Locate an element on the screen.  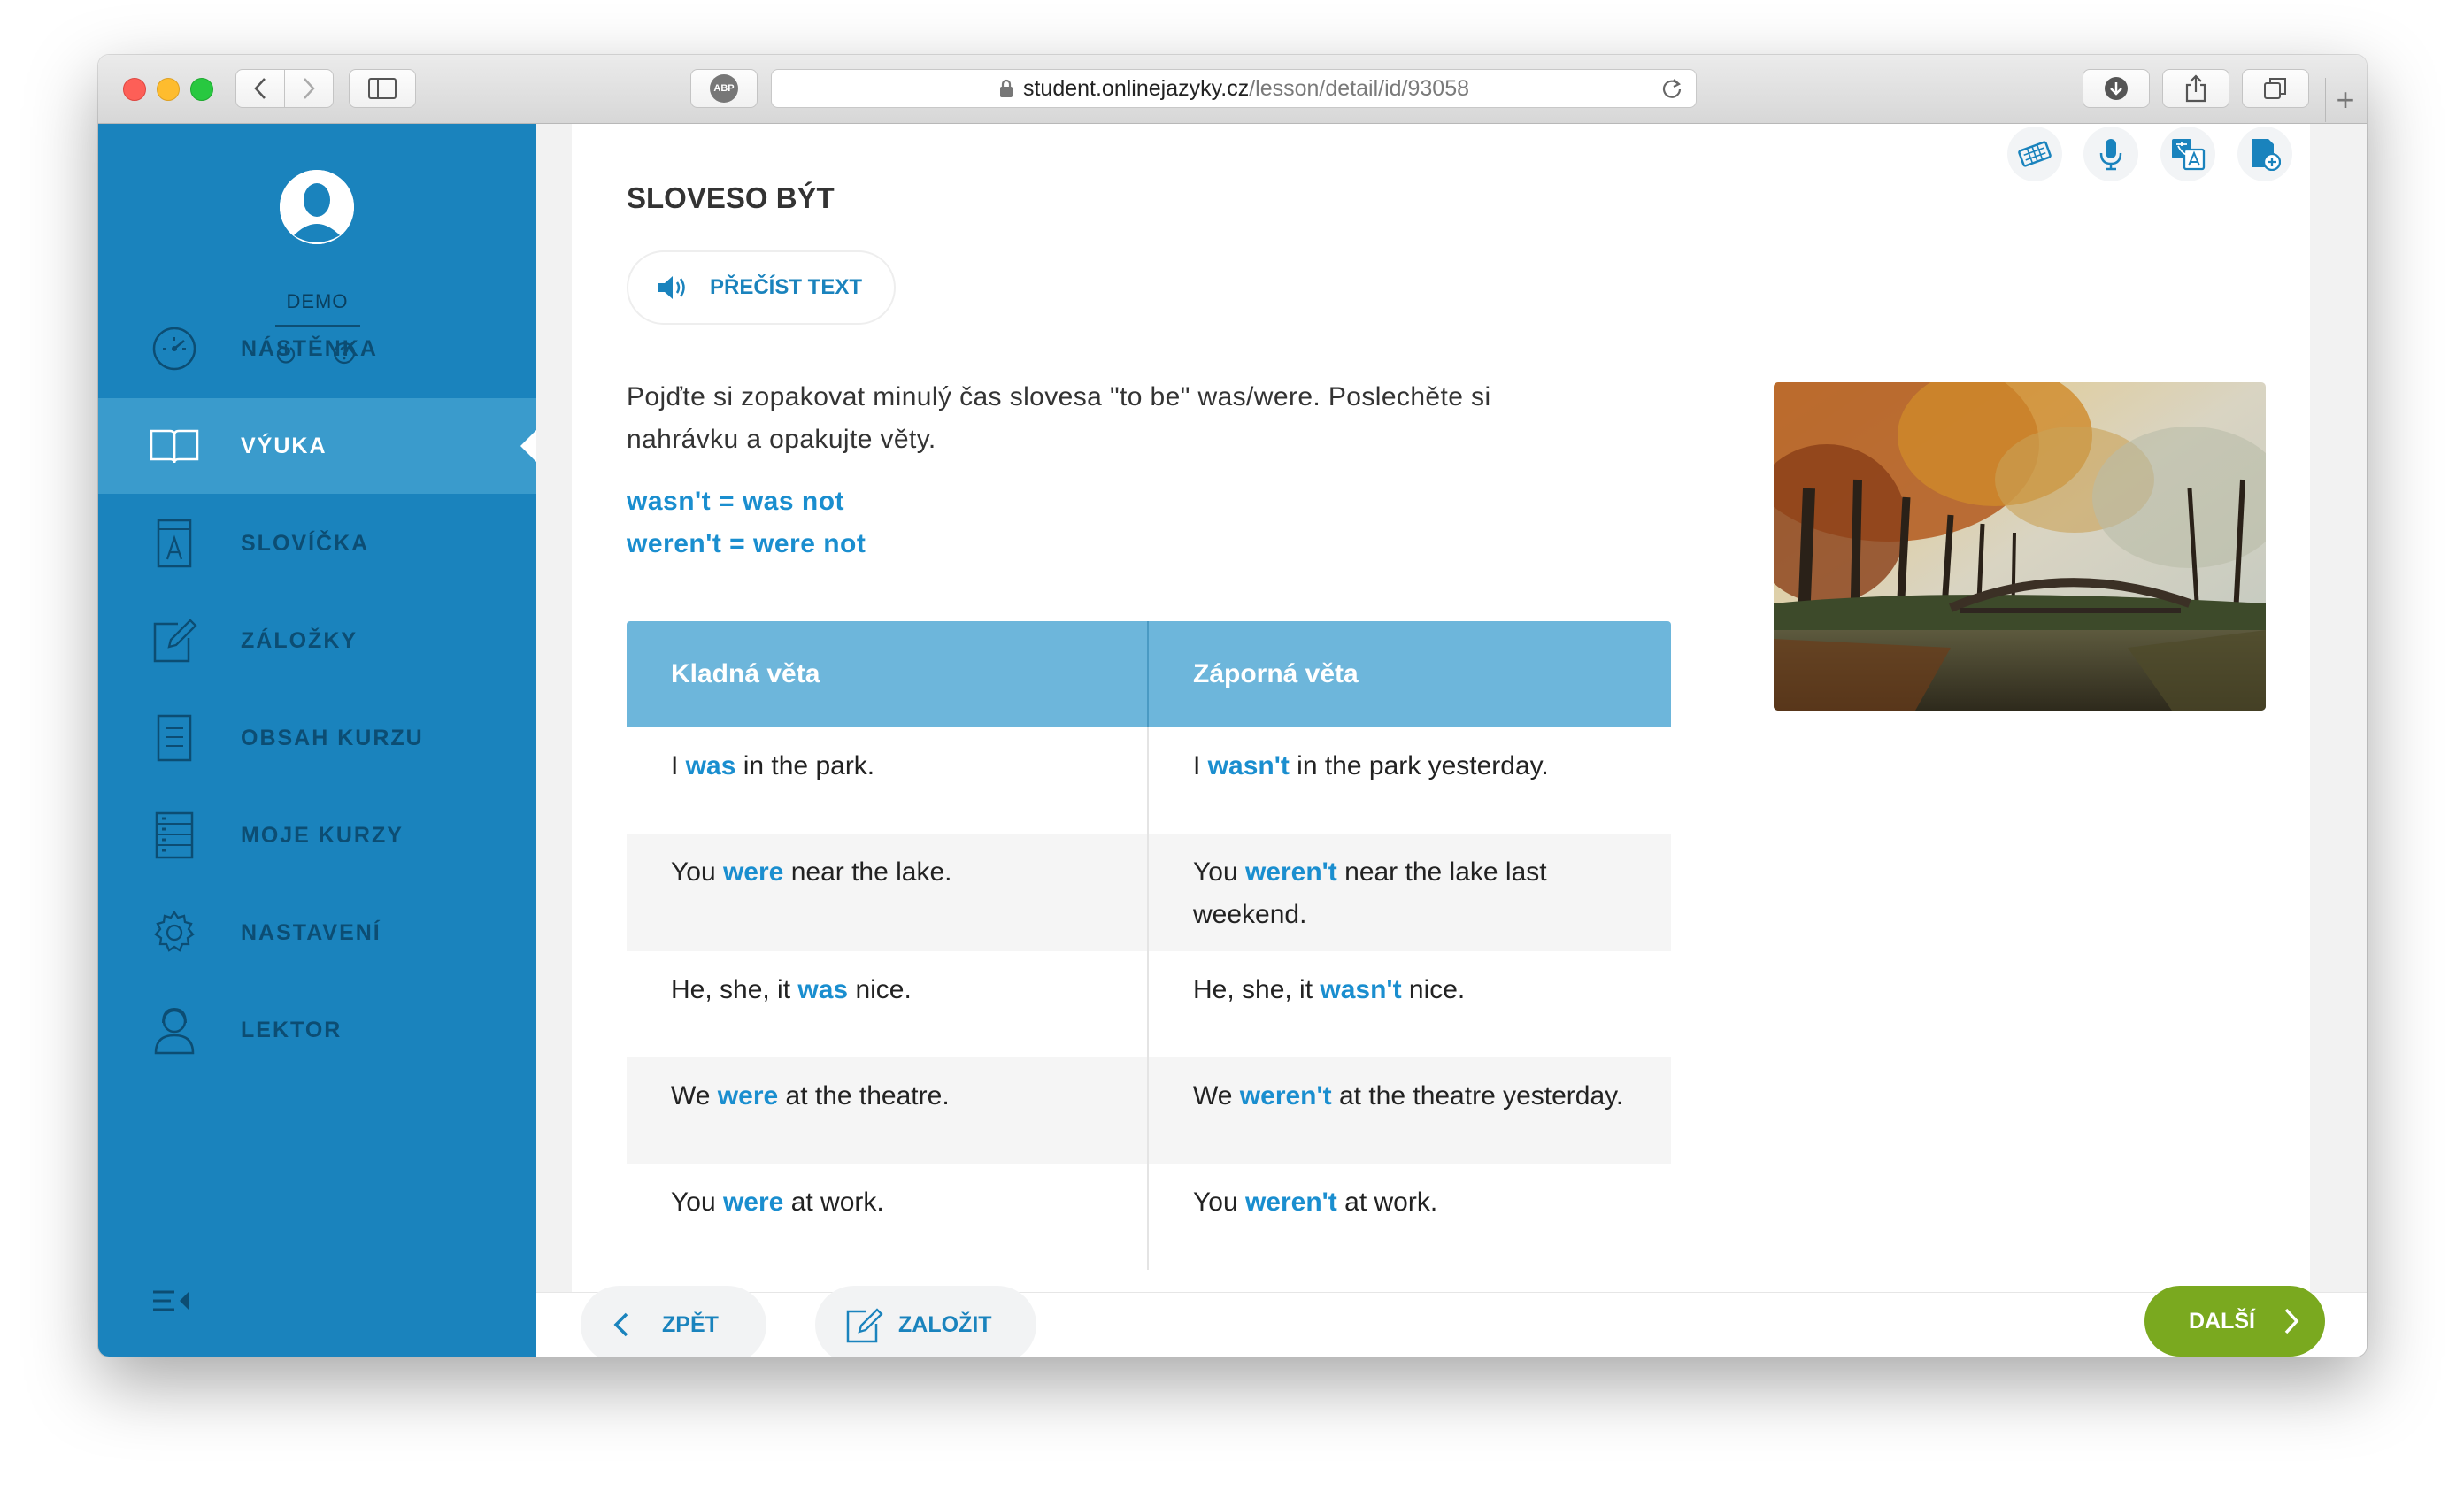
back-button: ZPĚT is located at coordinates (673, 1321).